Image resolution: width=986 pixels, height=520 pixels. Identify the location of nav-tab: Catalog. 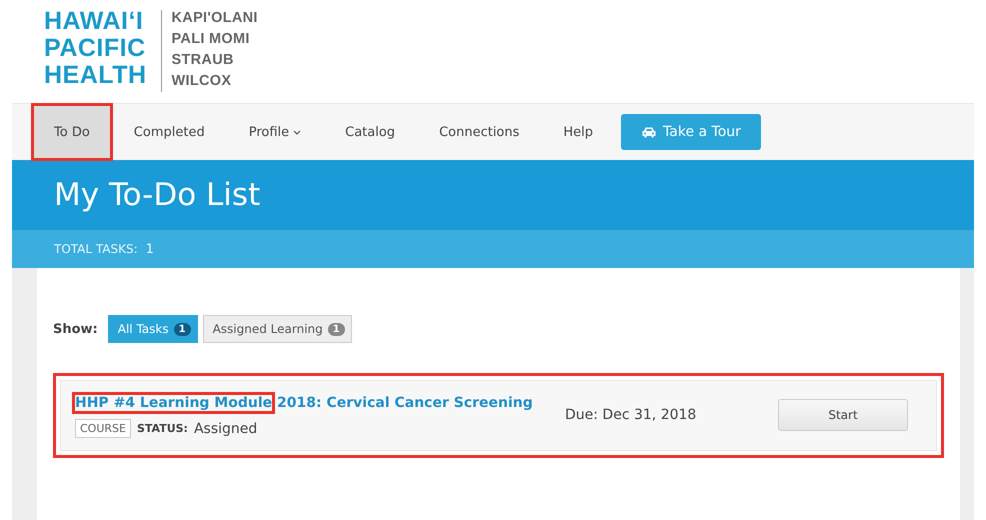
(370, 132).